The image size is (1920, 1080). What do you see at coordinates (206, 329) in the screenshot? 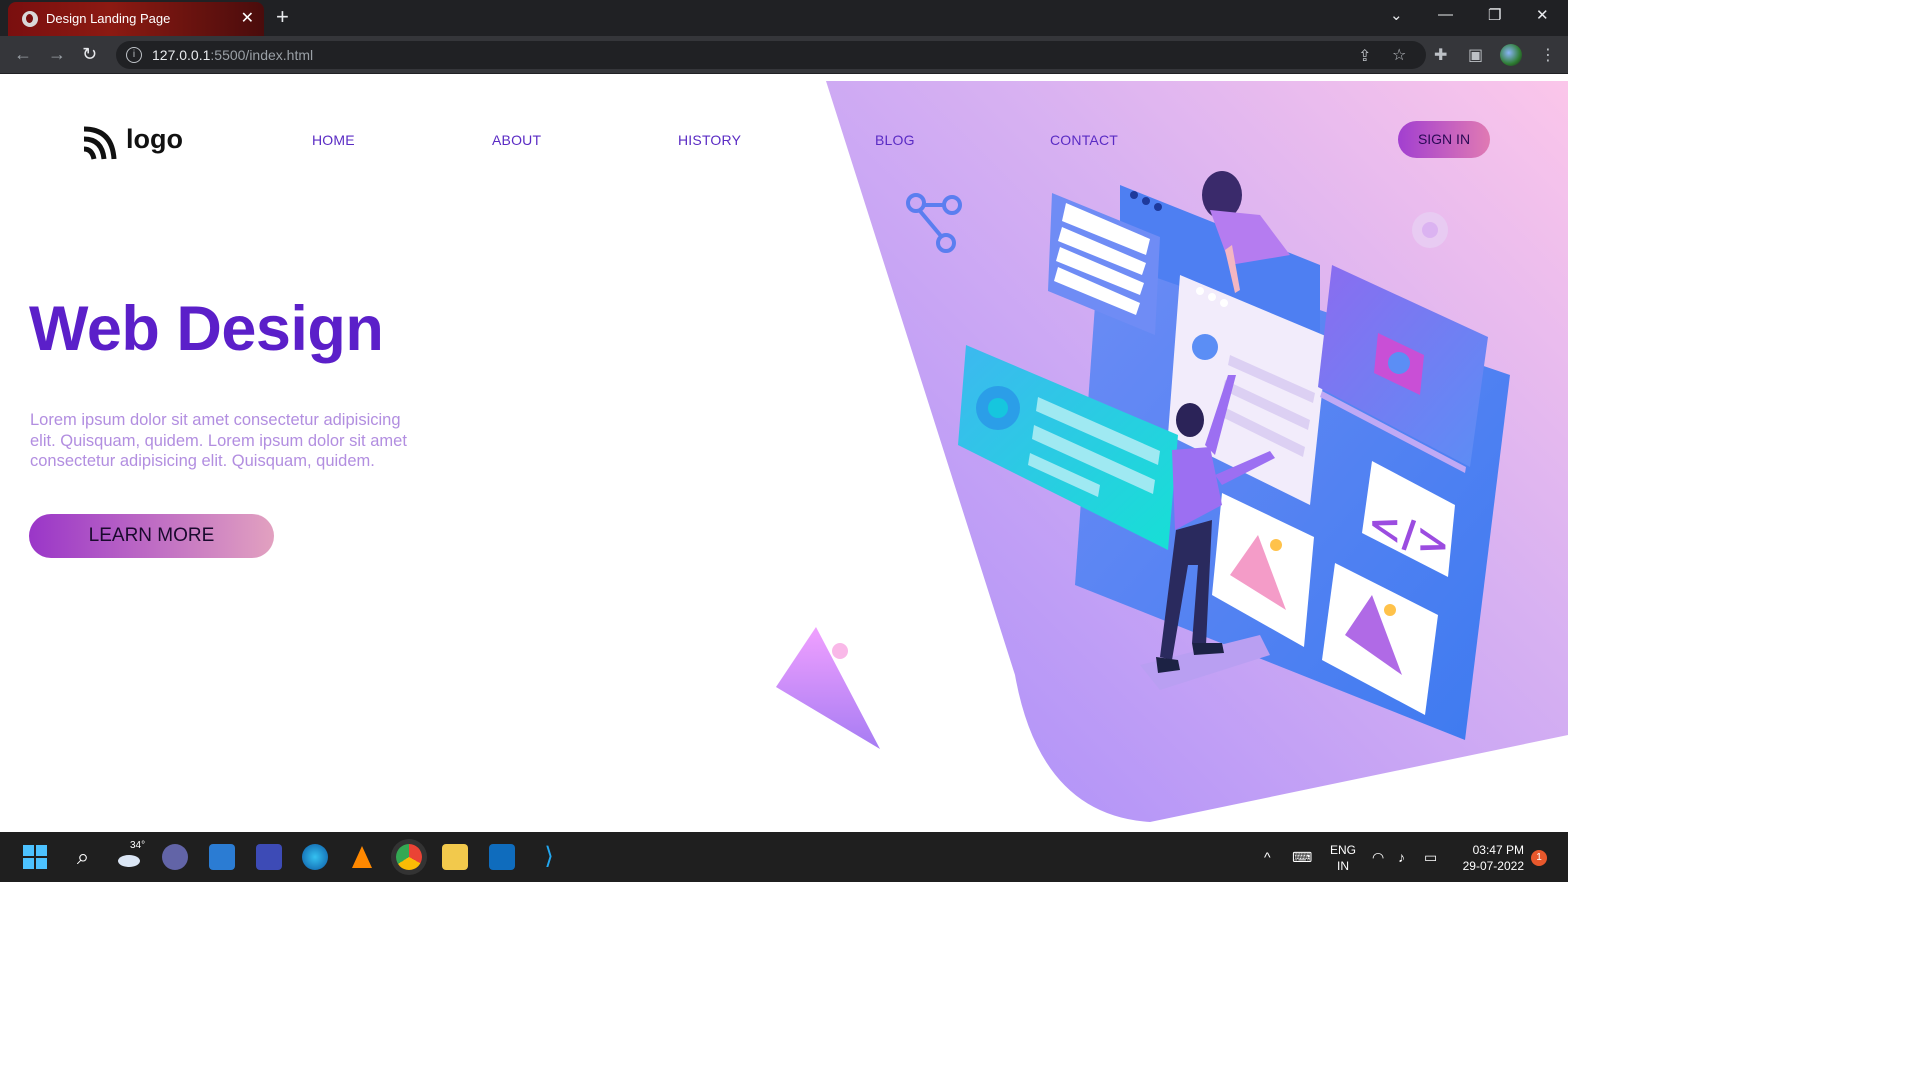
I see `hero-title: Web Design` at bounding box center [206, 329].